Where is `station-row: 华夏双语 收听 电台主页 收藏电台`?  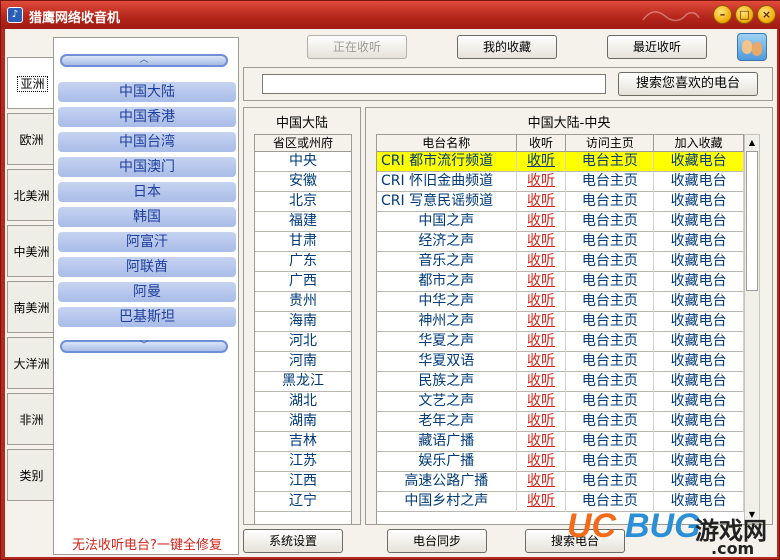 station-row: 华夏双语 收听 电台主页 收藏电台 is located at coordinates (560, 362).